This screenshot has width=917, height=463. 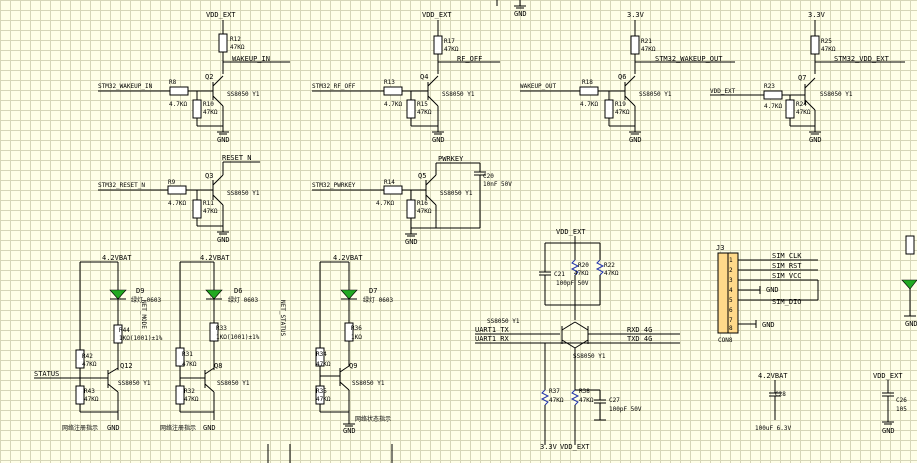 I want to click on svg-text: WAKEUP_IN, so click(x=251, y=59).